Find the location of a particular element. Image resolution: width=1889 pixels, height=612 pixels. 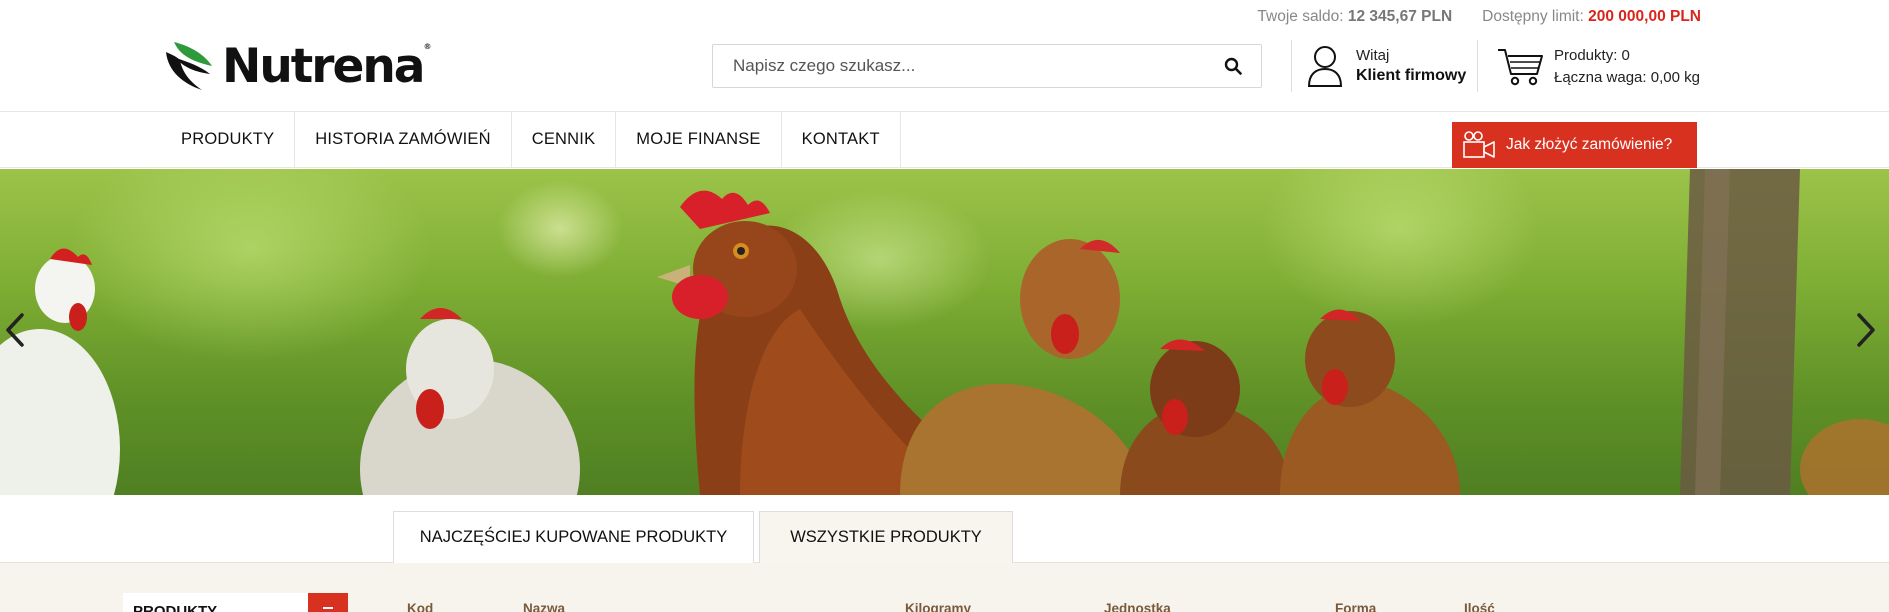

limit-info: Dostępny limit: 200 000,00 PLN is located at coordinates (1591, 17).